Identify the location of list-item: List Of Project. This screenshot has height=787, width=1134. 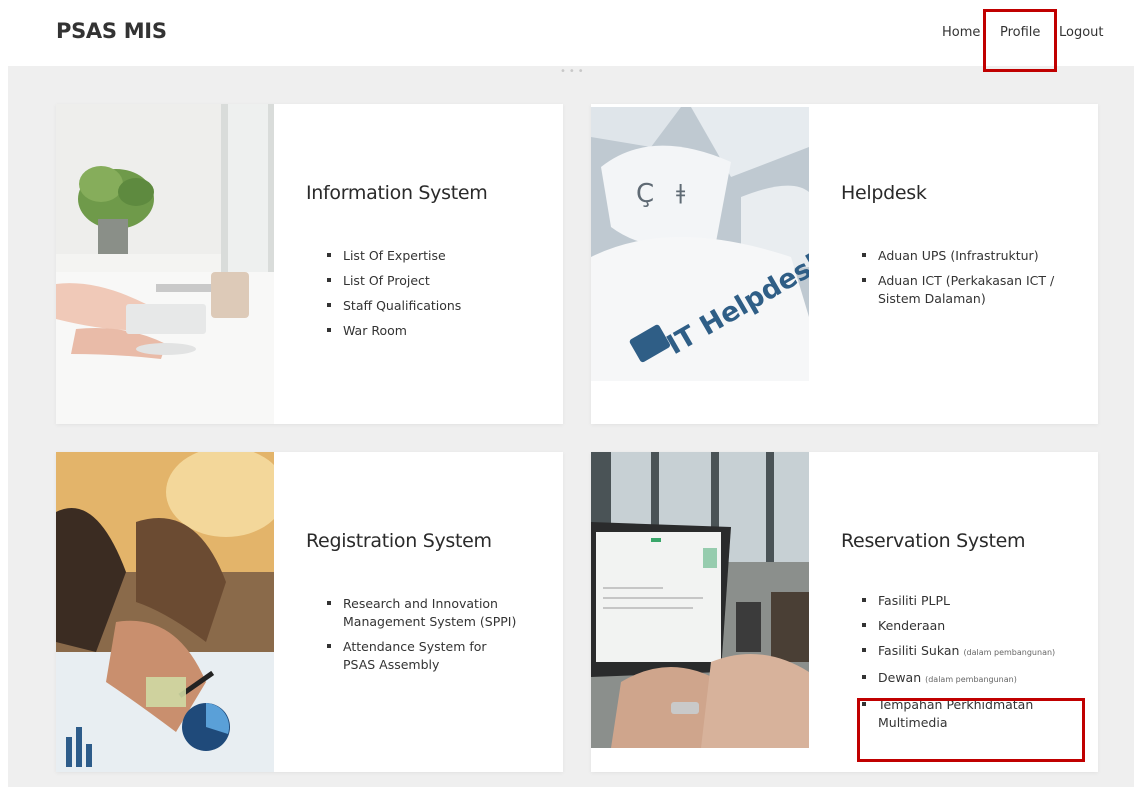
(413, 281).